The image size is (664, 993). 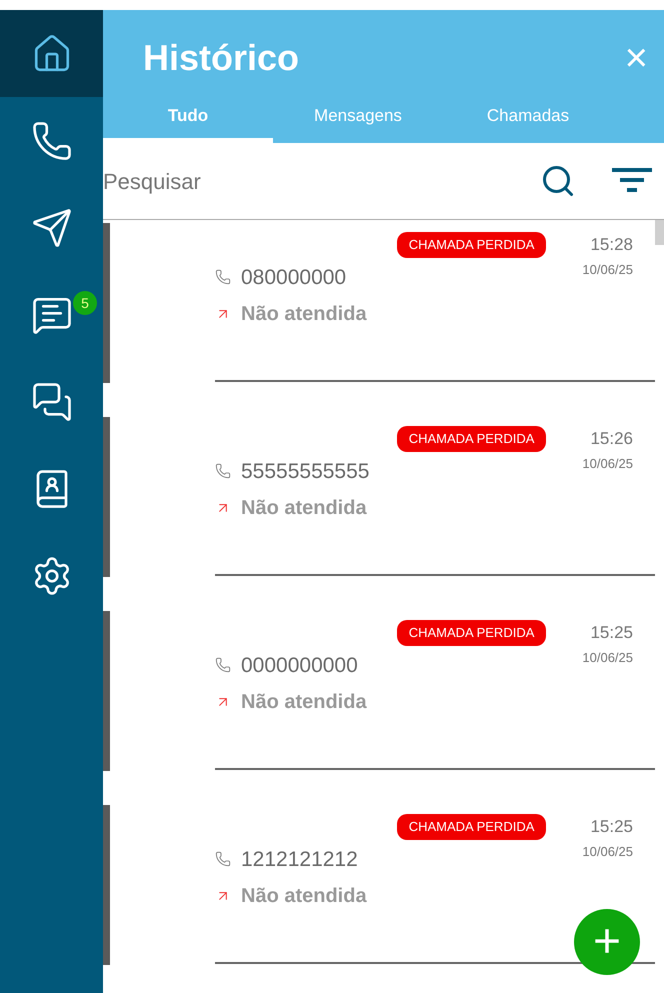 What do you see at coordinates (636, 58) in the screenshot?
I see `close-button: ×` at bounding box center [636, 58].